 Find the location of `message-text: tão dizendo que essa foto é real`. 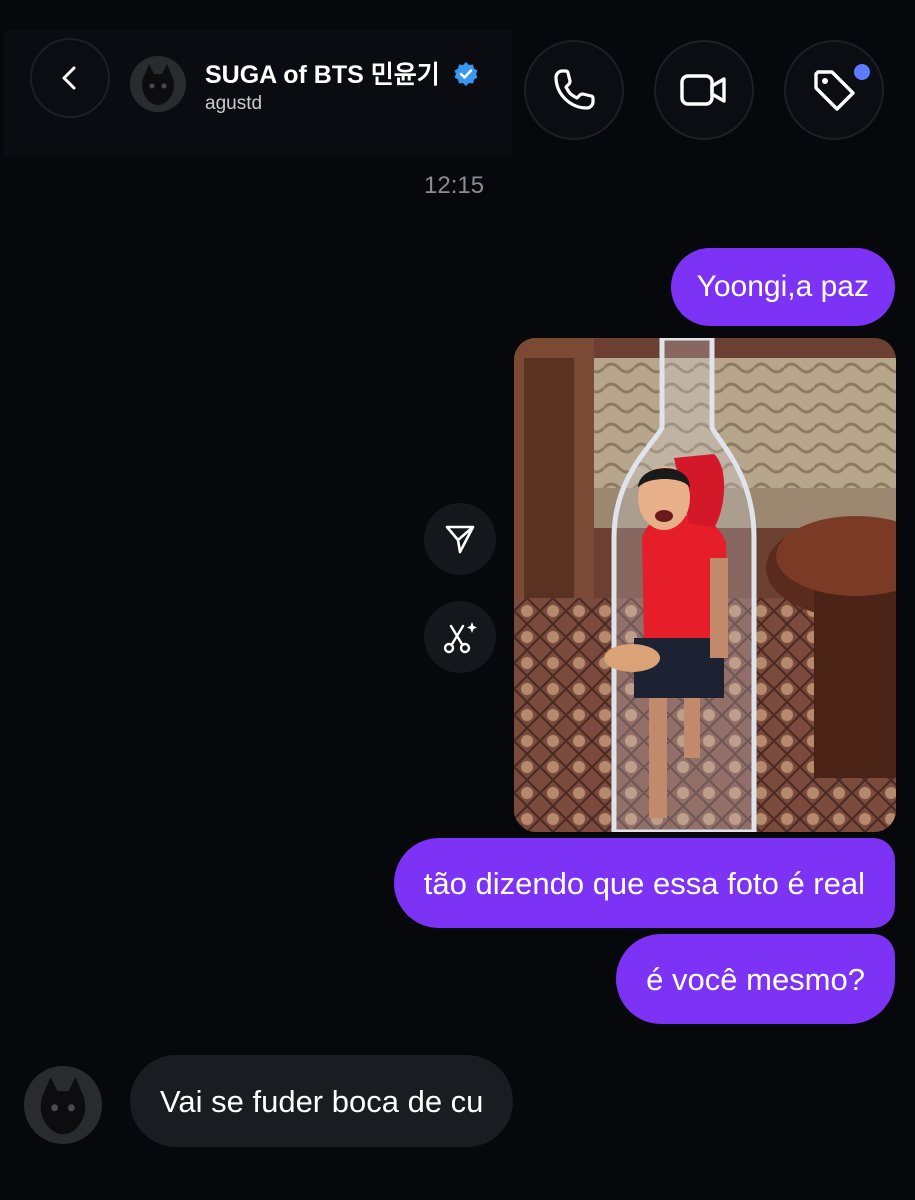

message-text: tão dizendo que essa foto é real is located at coordinates (644, 883).